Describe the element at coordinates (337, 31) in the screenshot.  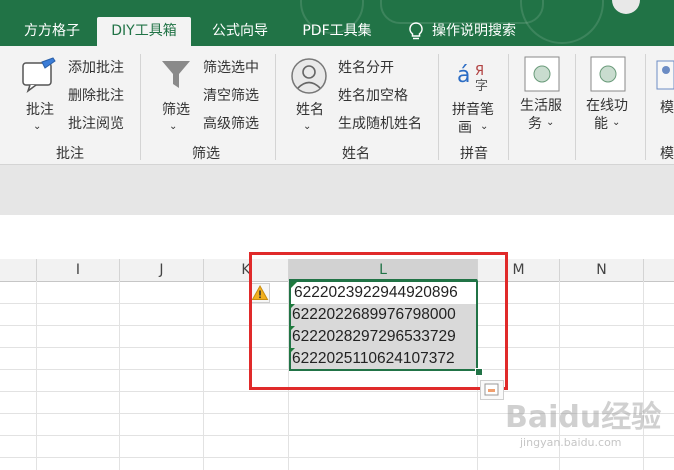
I see `tab-pdf-tools: PDF工具集` at that location.